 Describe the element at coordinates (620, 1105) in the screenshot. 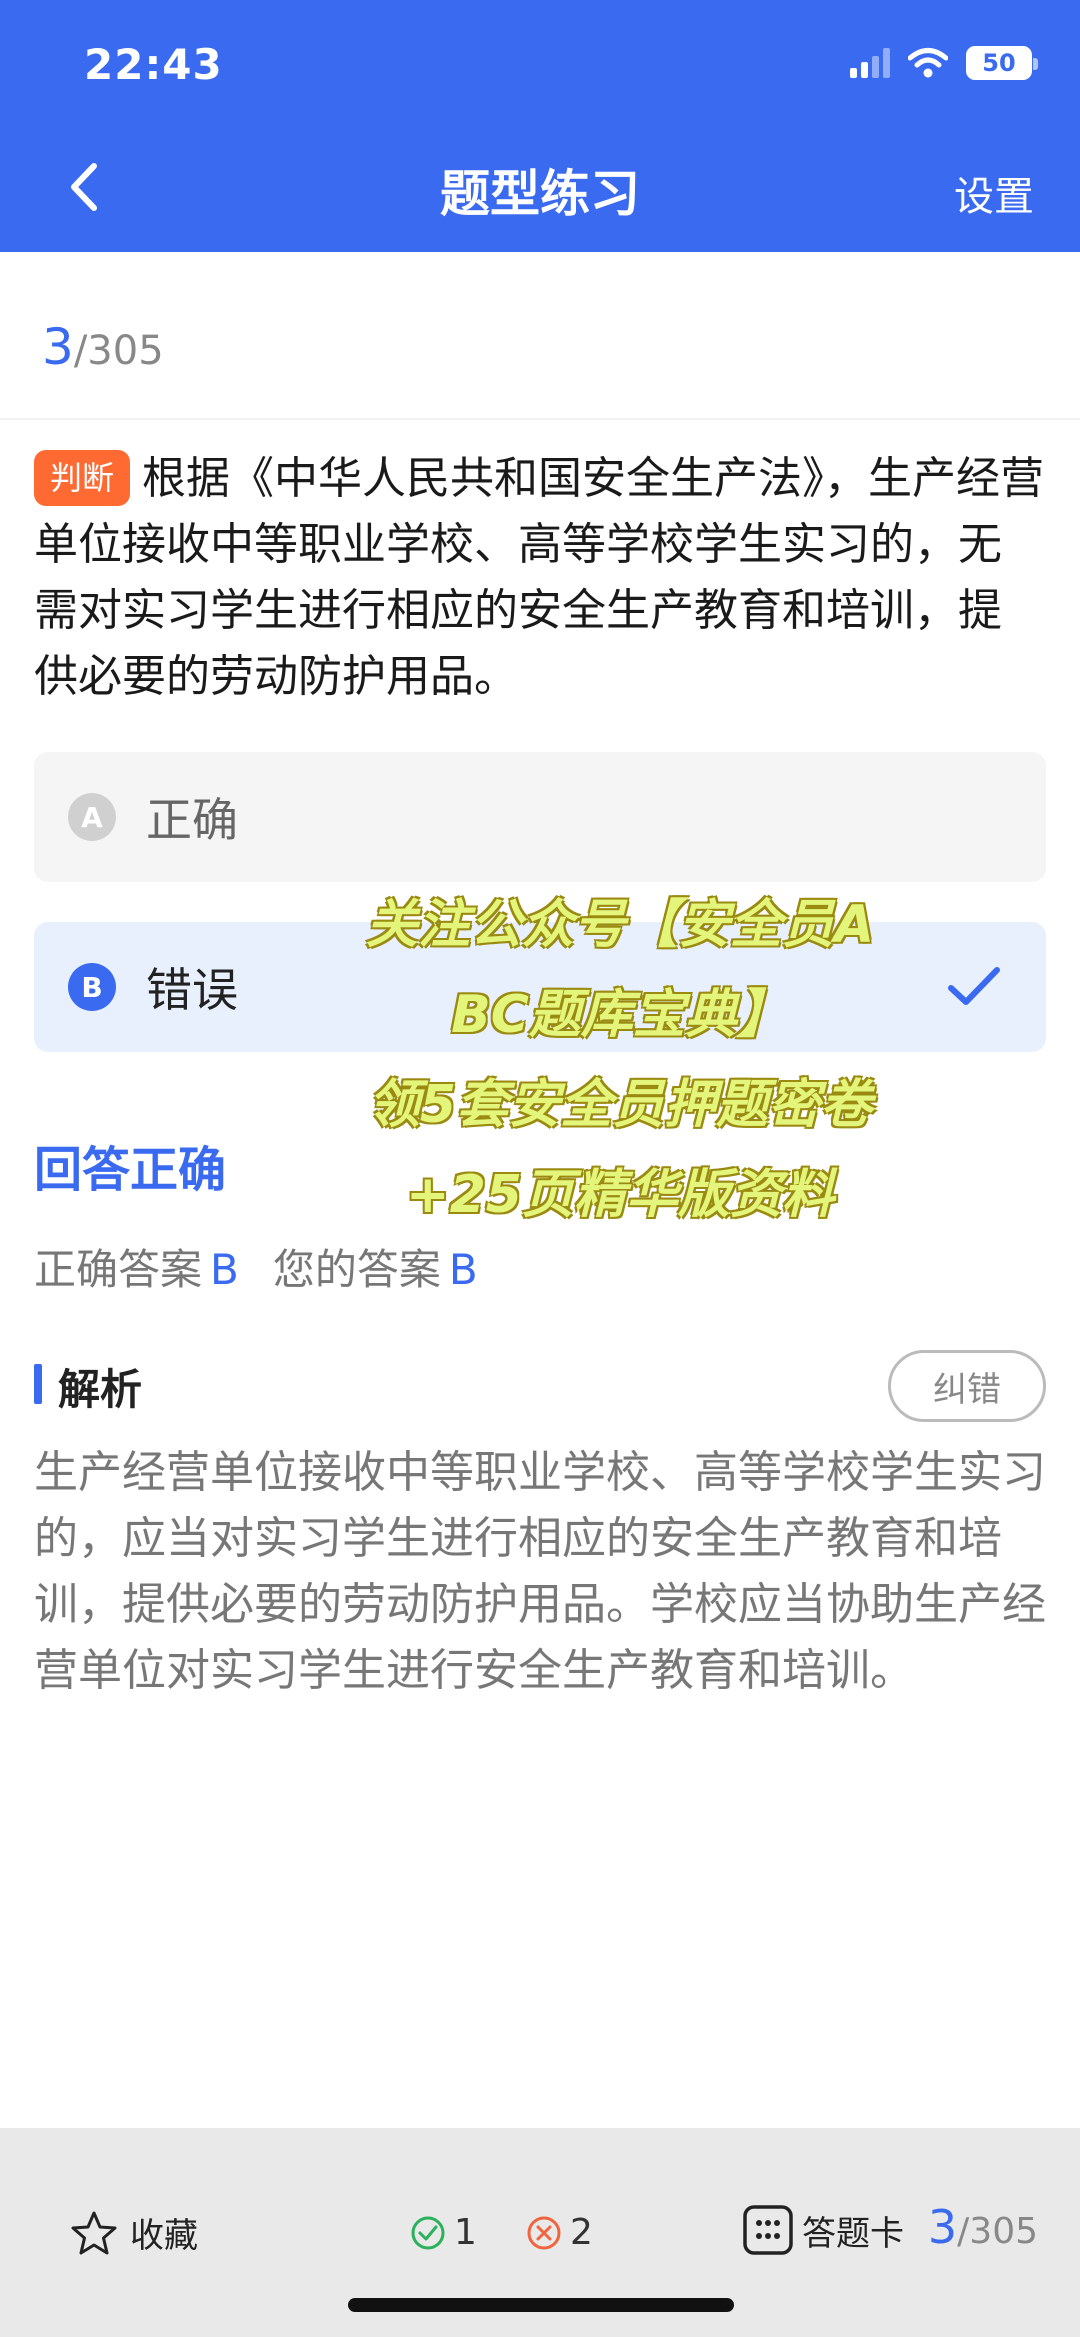

I see `watermark-line: 领5套安全员押题密卷` at that location.